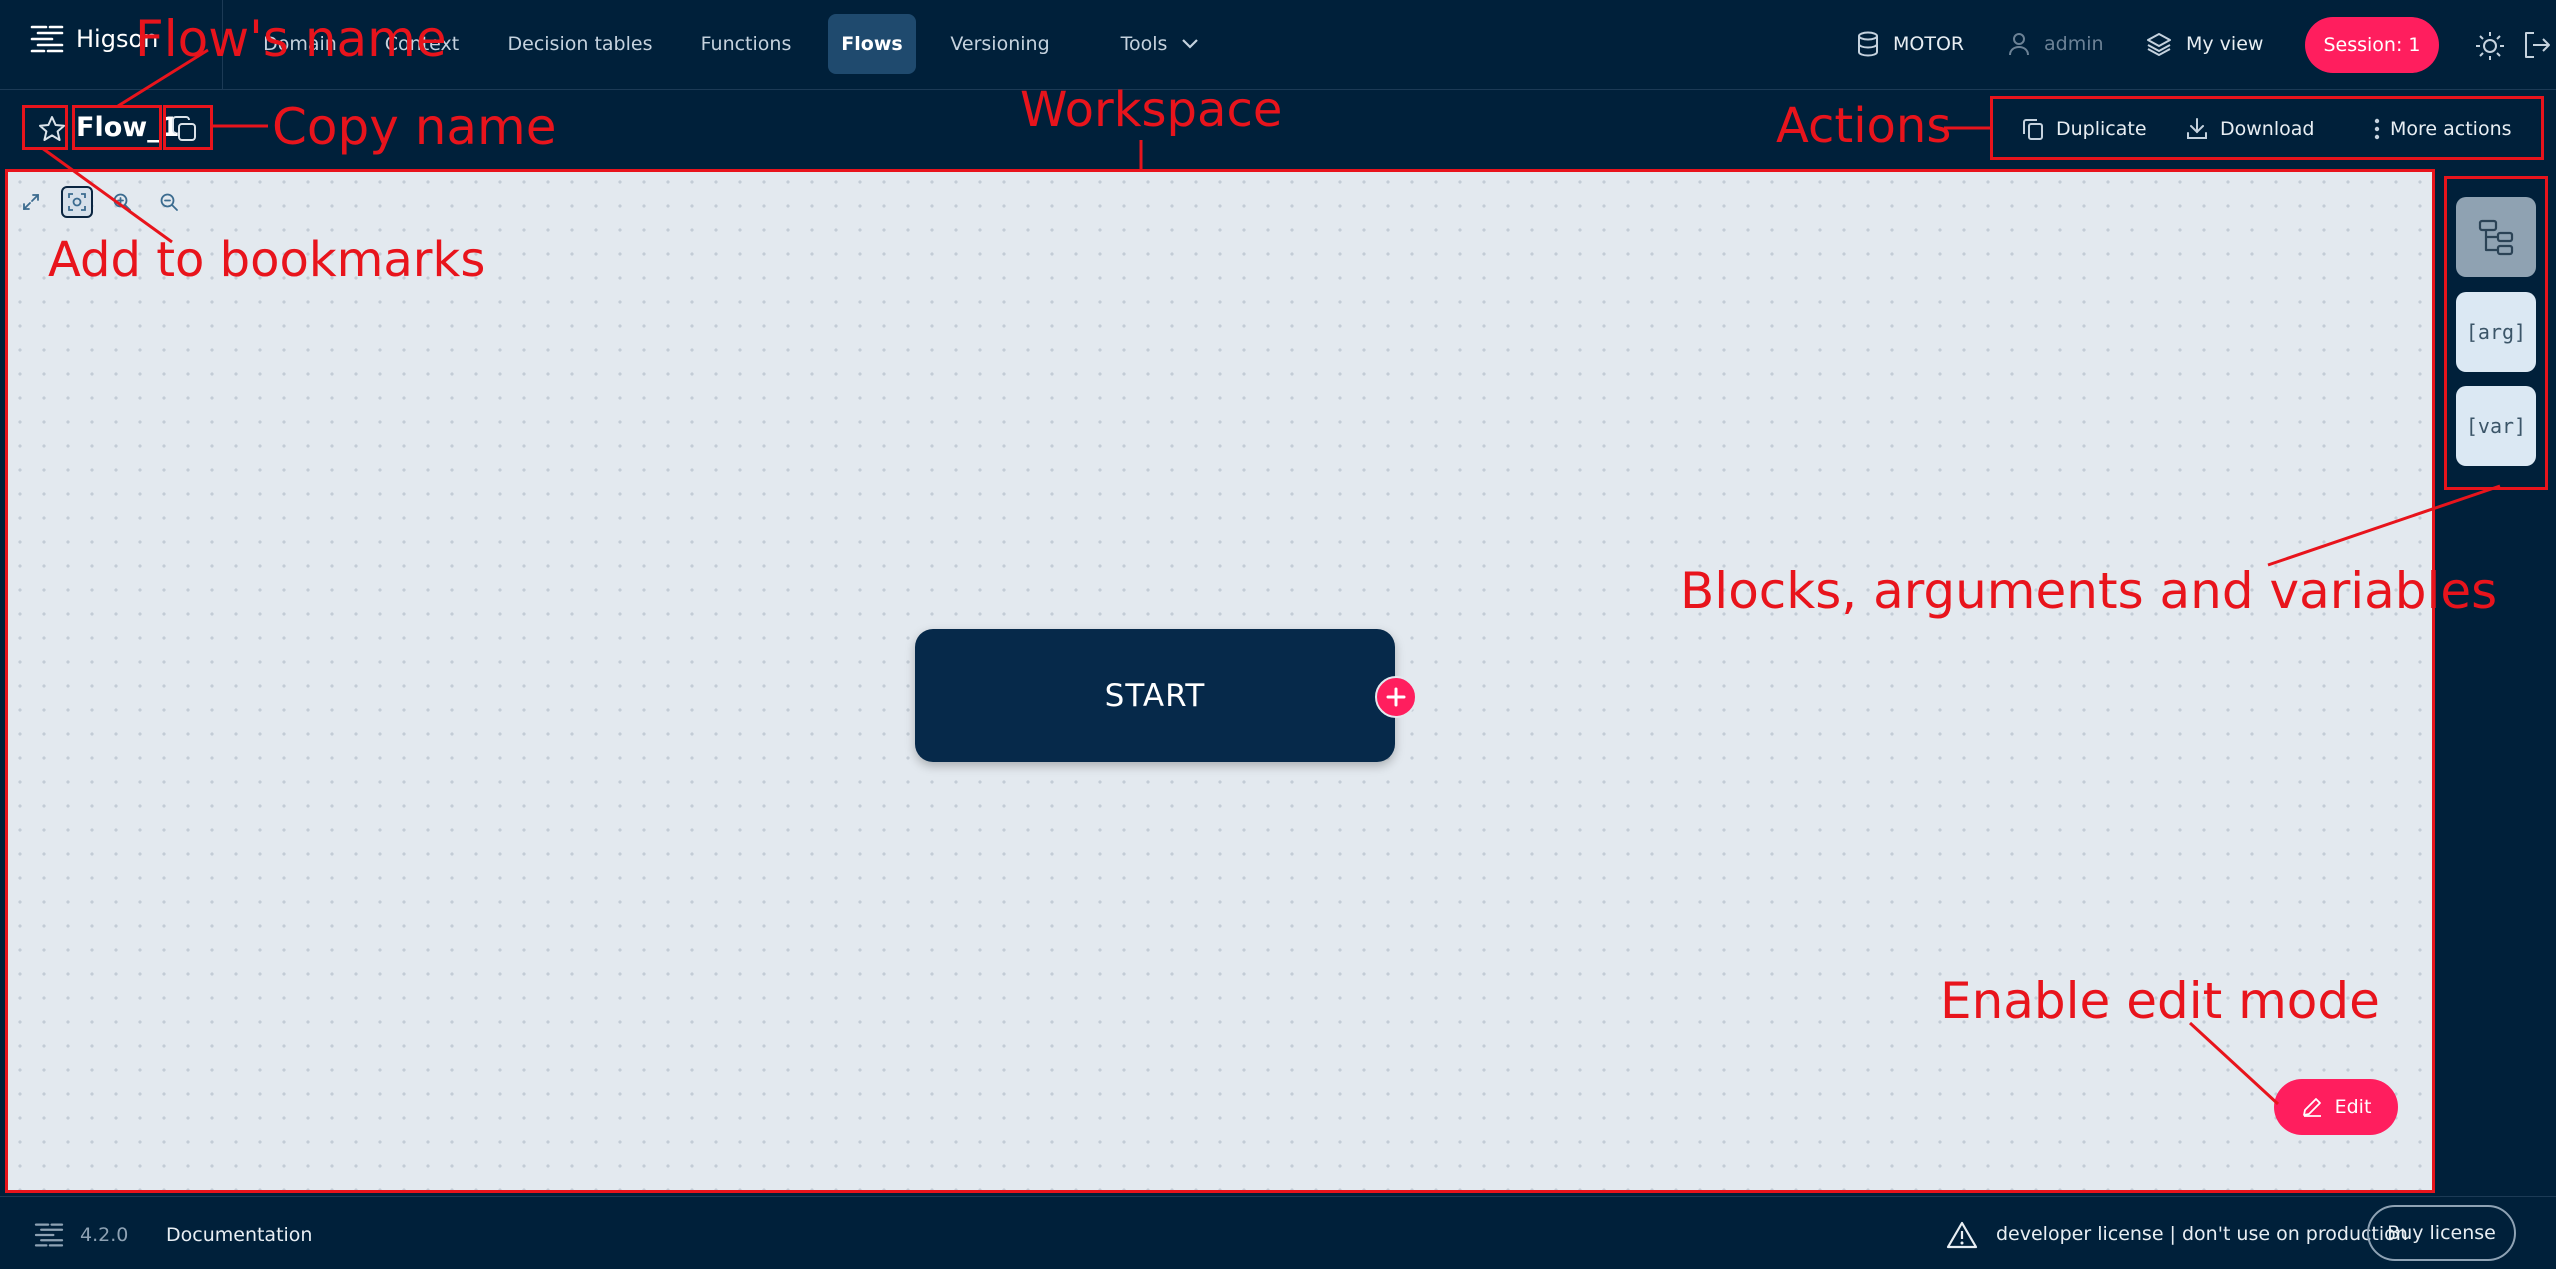 The image size is (2556, 1269). Describe the element at coordinates (1151, 110) in the screenshot. I see `annotation-workspace: Workspace` at that location.